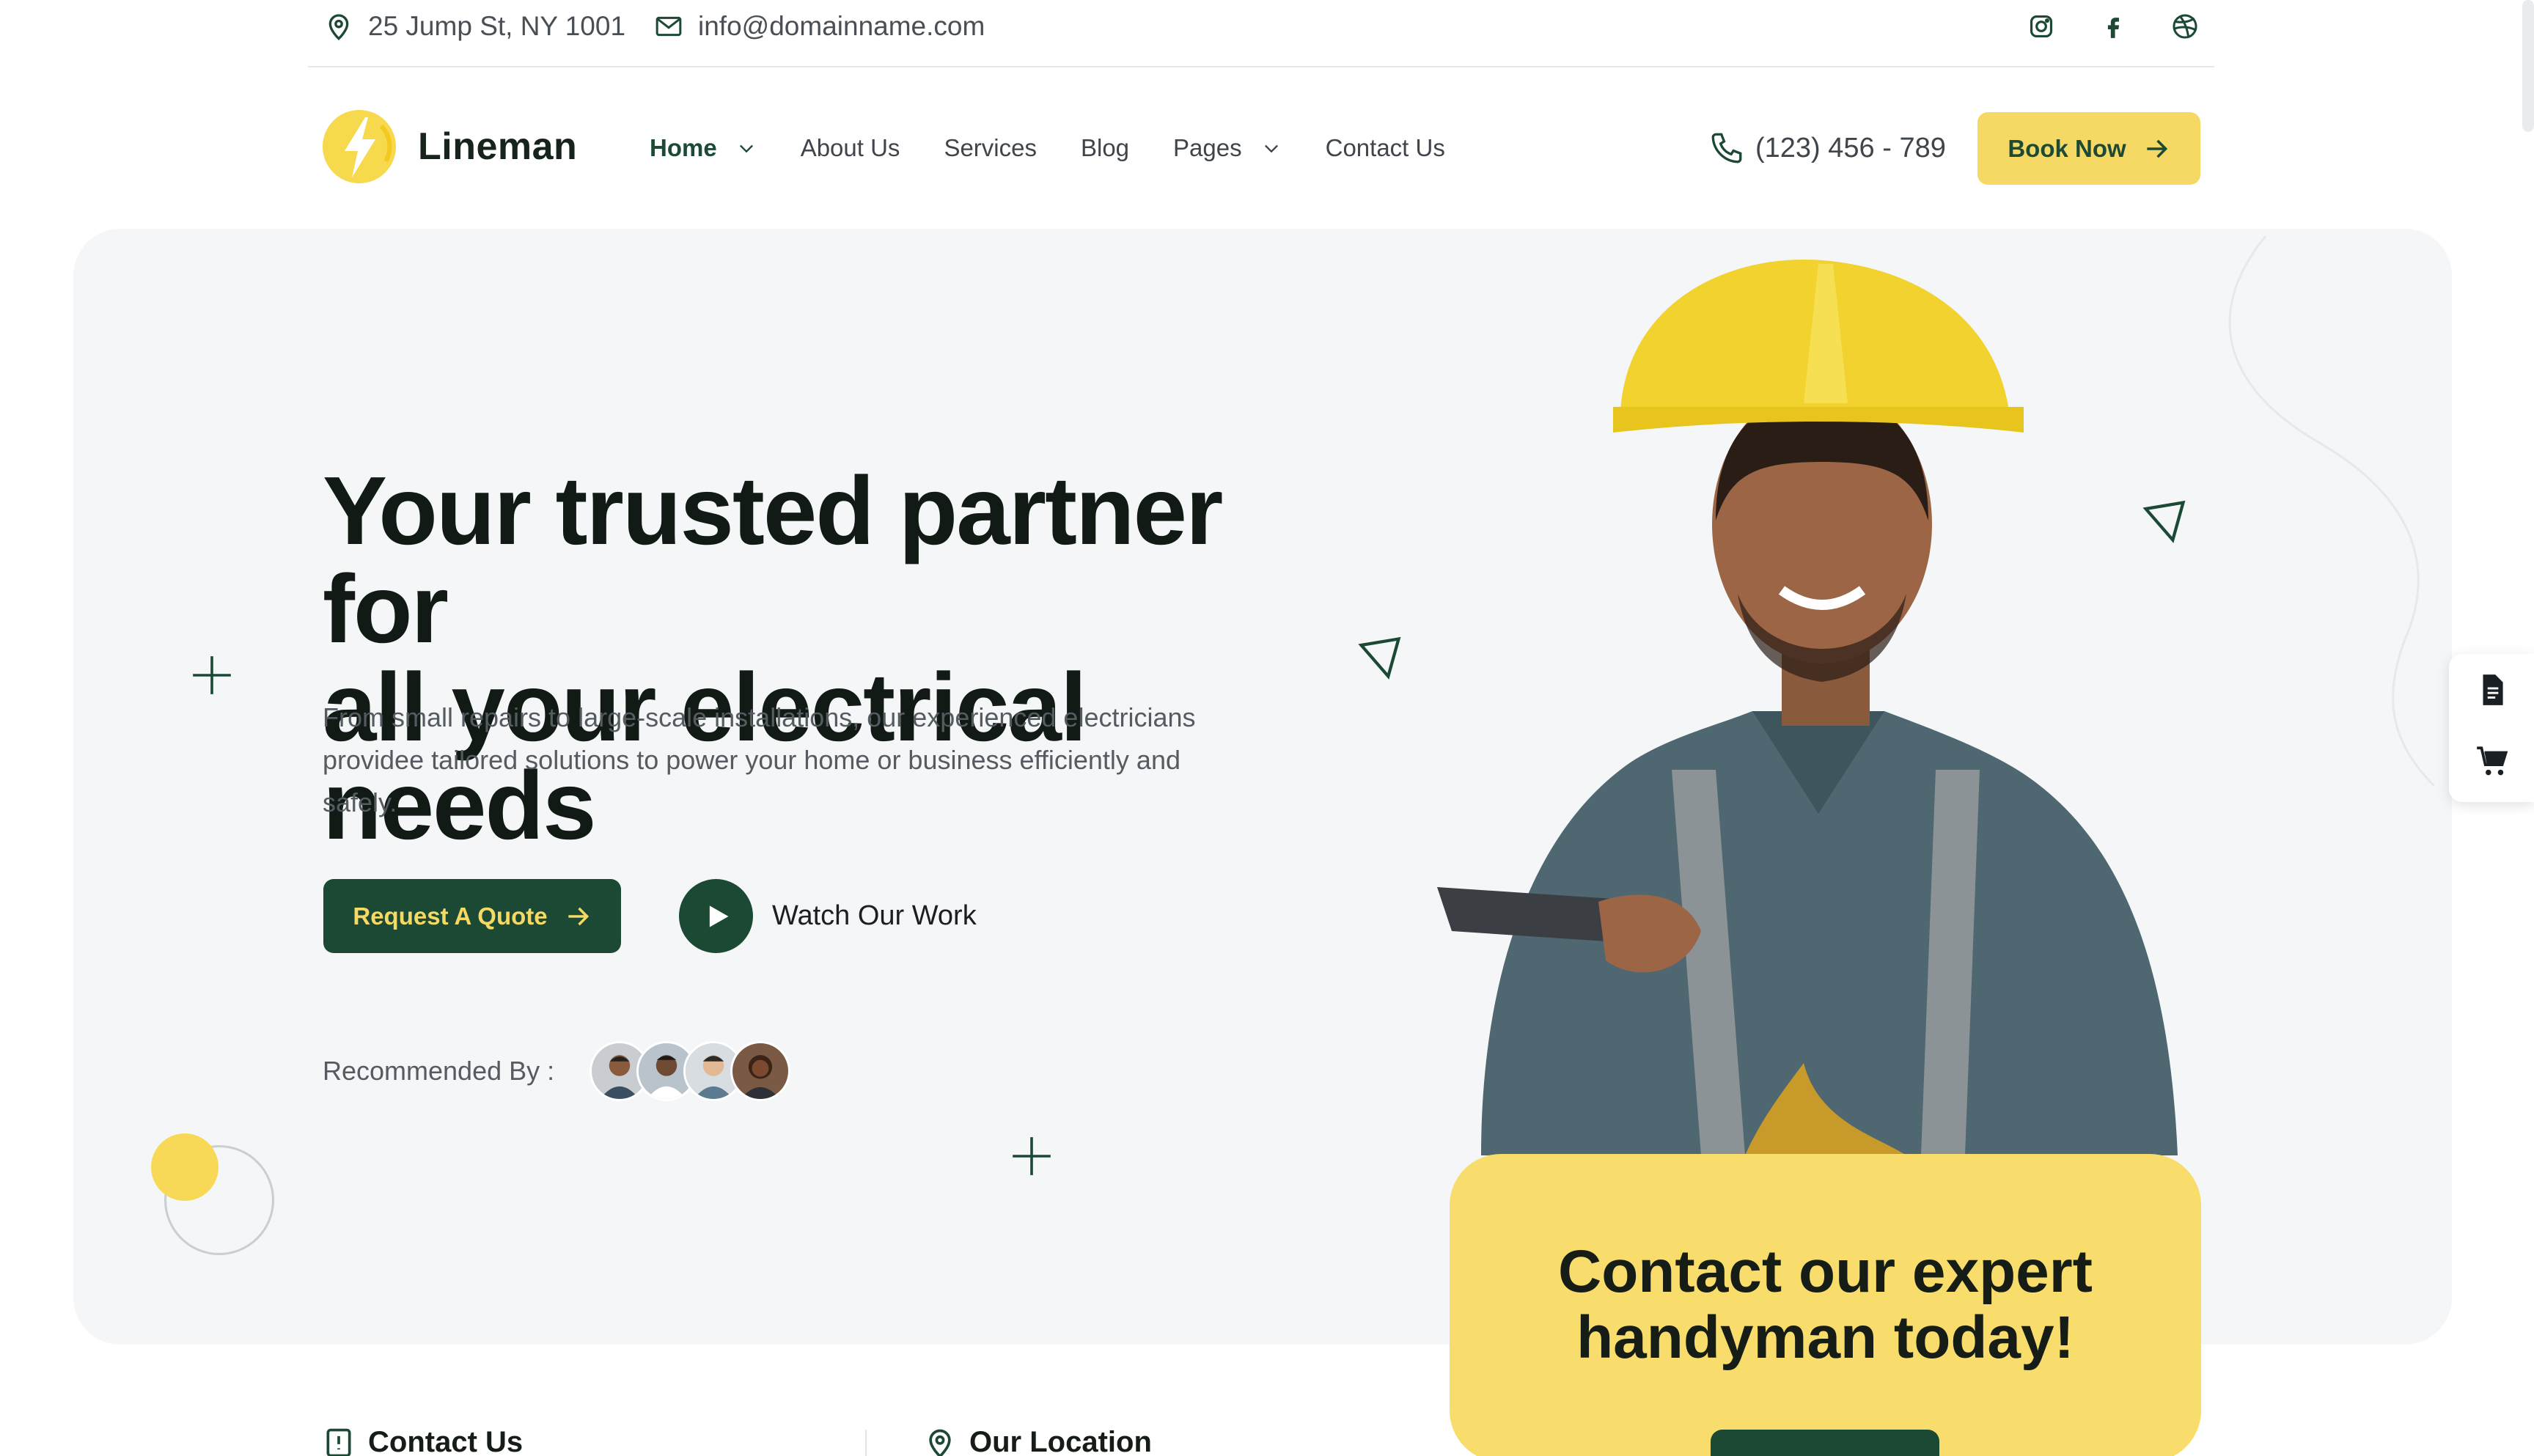 The image size is (2534, 1456). I want to click on triangle-decoration-icon, so click(1379, 658).